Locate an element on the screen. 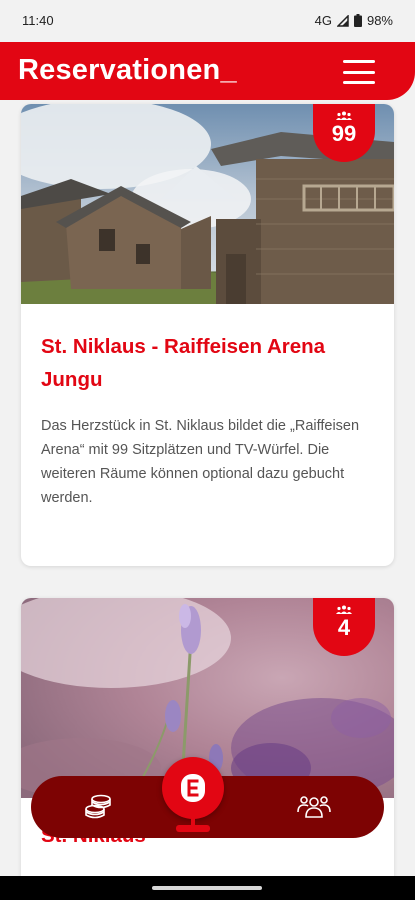 The width and height of the screenshot is (415, 900). status-bar: 11:40 4G 98% is located at coordinates (207, 21).